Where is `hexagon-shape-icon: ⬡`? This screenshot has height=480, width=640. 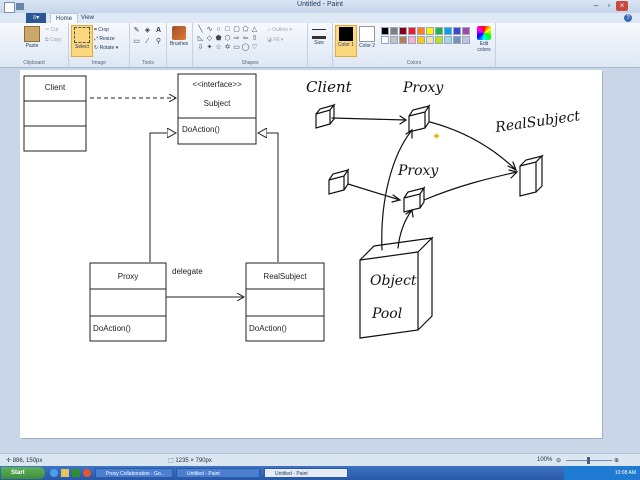 hexagon-shape-icon: ⬡ is located at coordinates (227, 39).